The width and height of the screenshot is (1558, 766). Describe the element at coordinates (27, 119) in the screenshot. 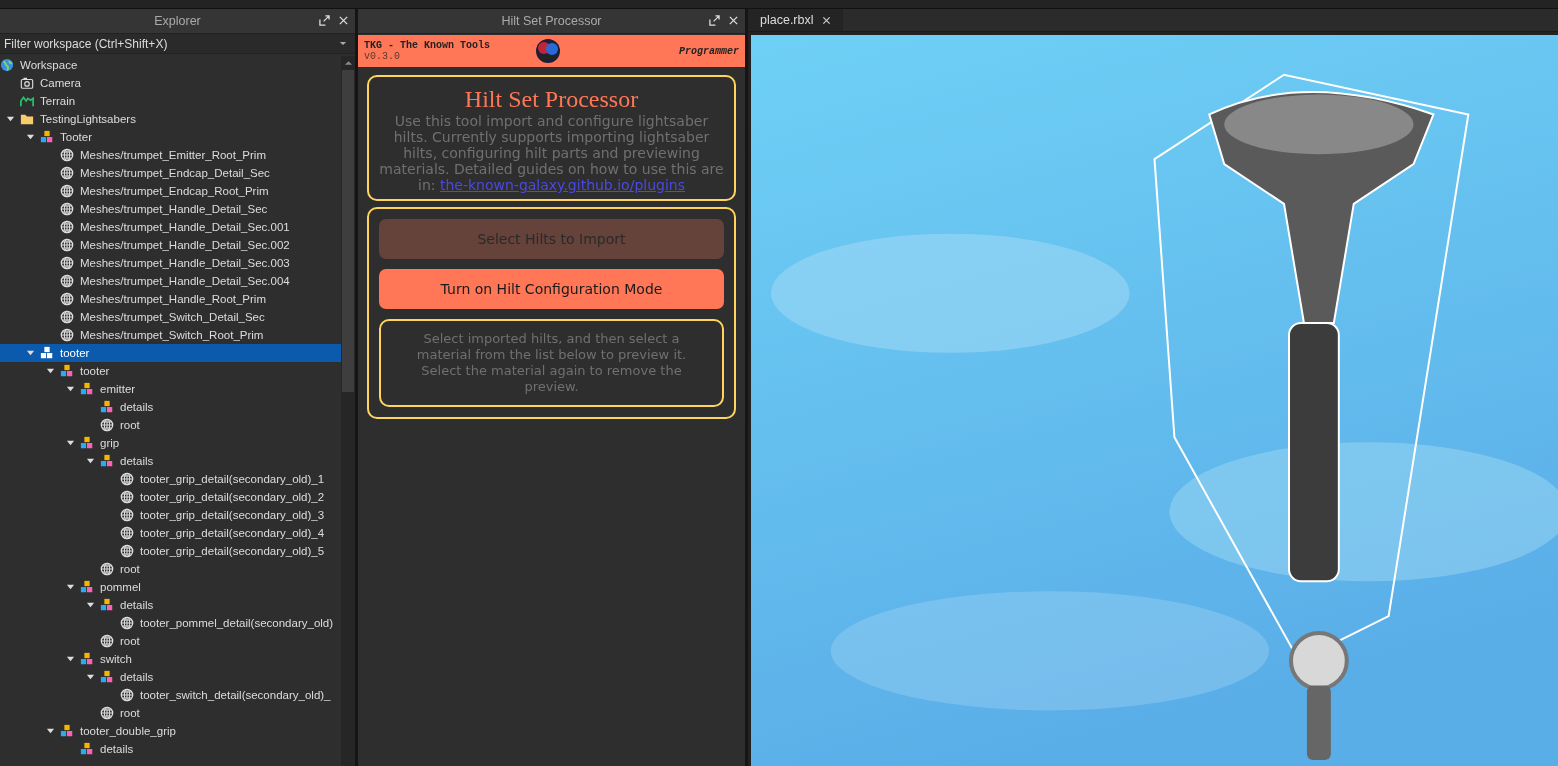

I see `folder-icon` at that location.